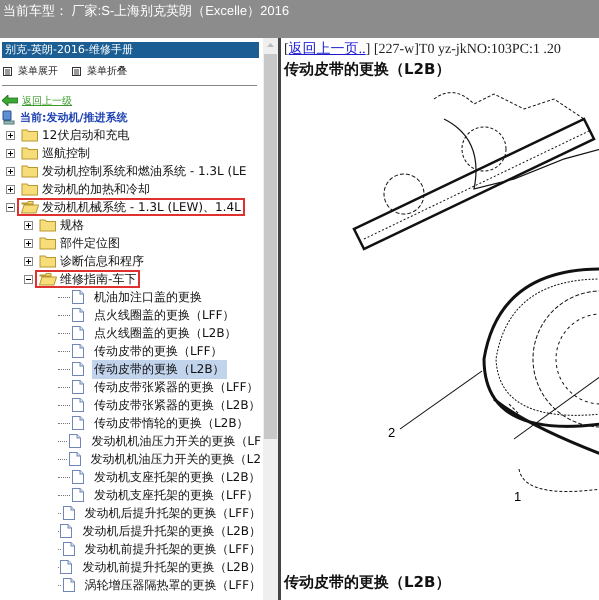  I want to click on callout-label: 2, so click(392, 432).